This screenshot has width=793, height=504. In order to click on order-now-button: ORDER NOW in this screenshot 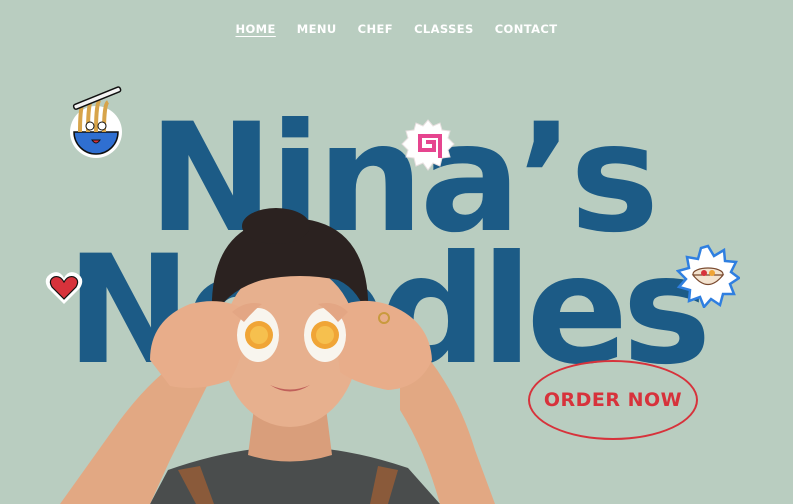, I will do `click(613, 400)`.